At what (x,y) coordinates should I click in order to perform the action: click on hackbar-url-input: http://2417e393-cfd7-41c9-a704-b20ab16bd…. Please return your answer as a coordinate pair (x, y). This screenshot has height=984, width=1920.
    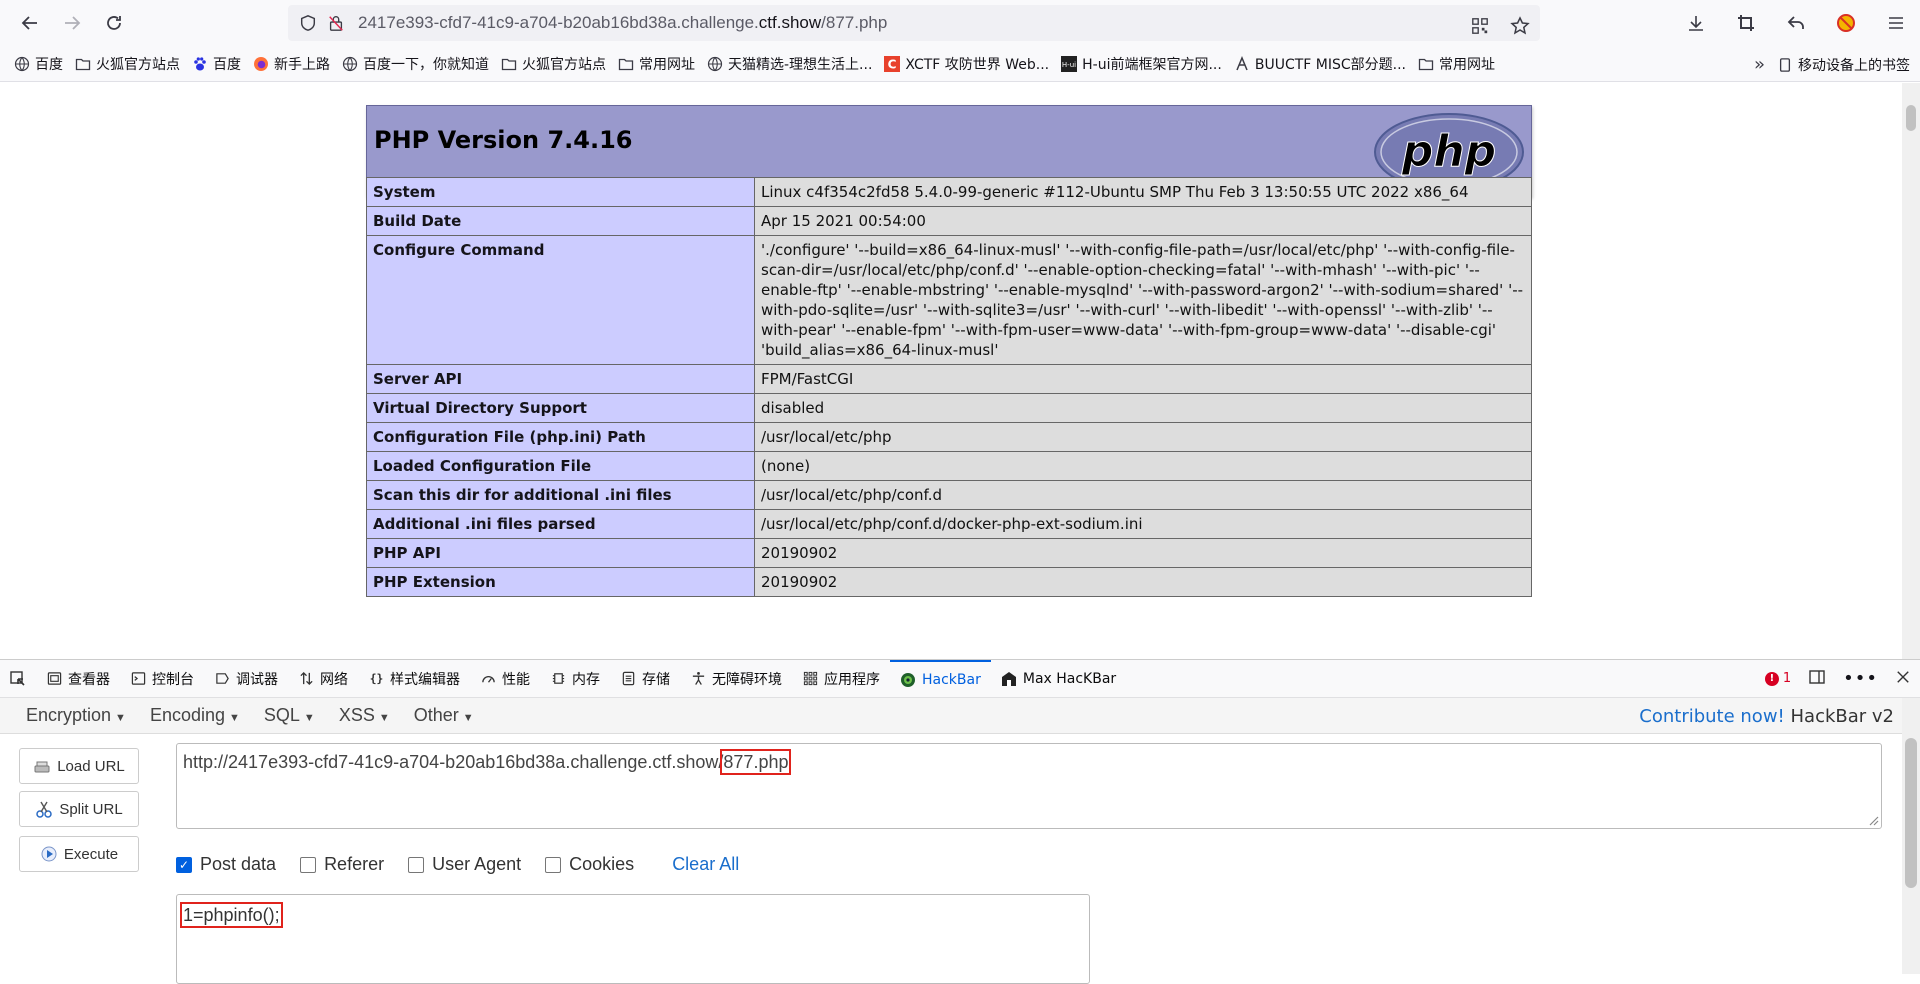
    Looking at the image, I should click on (1029, 786).